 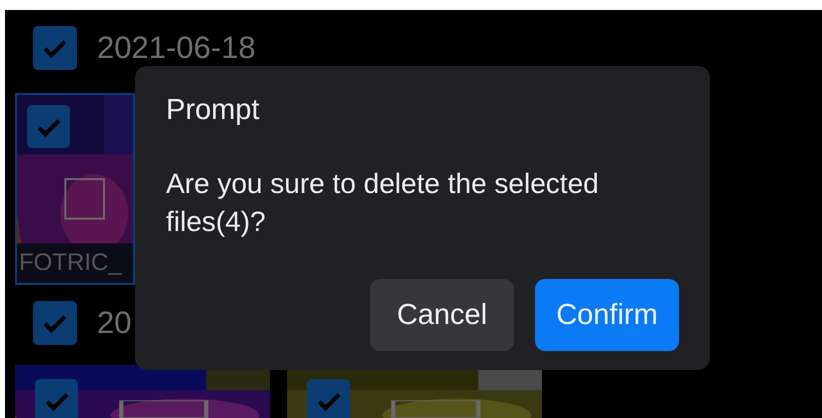 I want to click on dialog-message: Are you sure to delete the selected files(4)?, so click(x=383, y=203).